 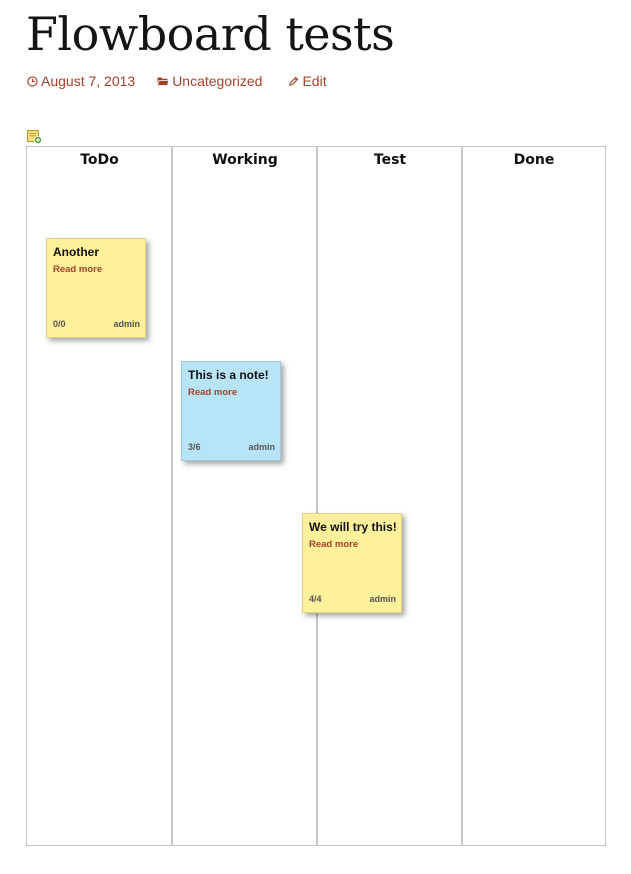 I want to click on sticky-note: Another Read more 0/0 admin, so click(x=96, y=288).